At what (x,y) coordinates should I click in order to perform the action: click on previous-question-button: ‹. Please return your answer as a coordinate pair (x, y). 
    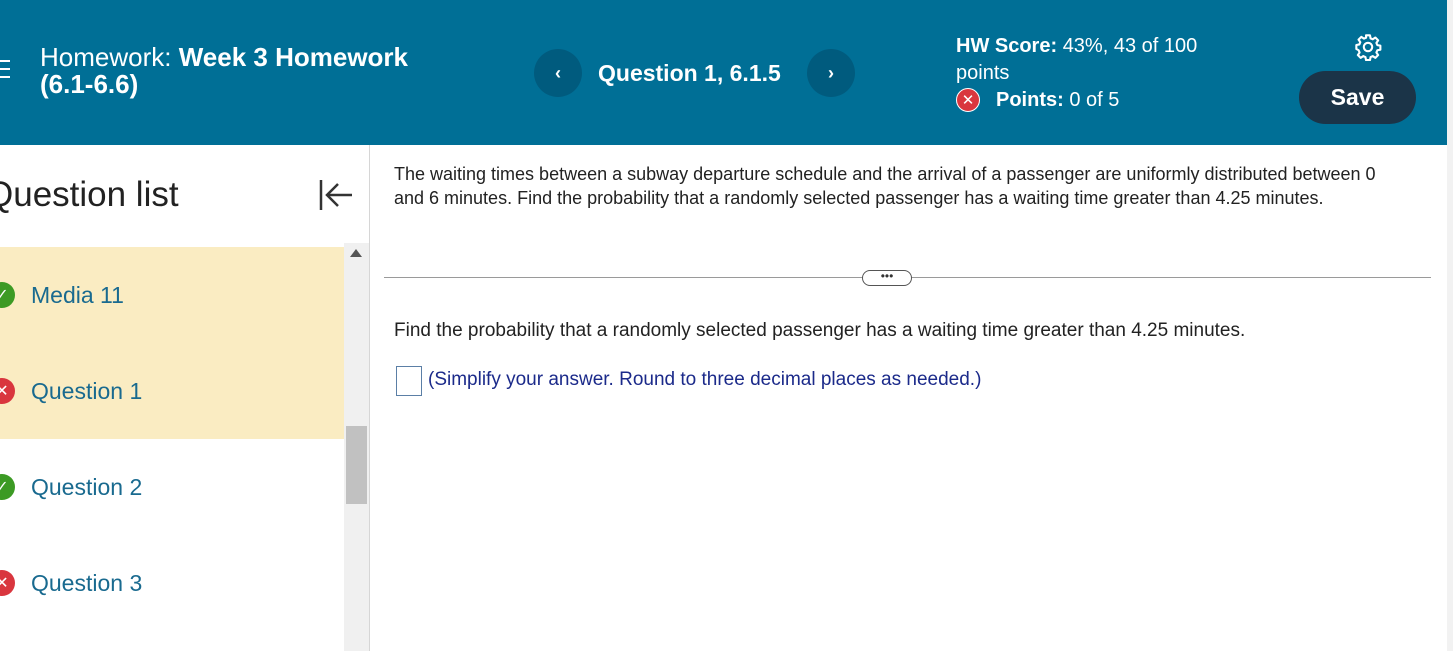
    Looking at the image, I should click on (558, 73).